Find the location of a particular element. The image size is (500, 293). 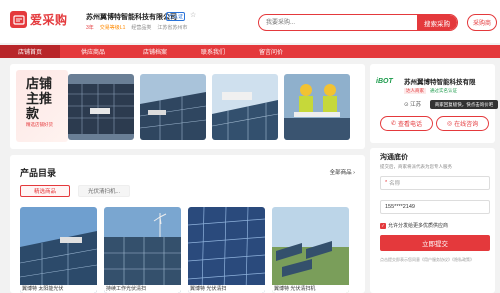

company-meta: 3年 交易等级L1 经营品类 江苏省苏州市 is located at coordinates (136, 27).